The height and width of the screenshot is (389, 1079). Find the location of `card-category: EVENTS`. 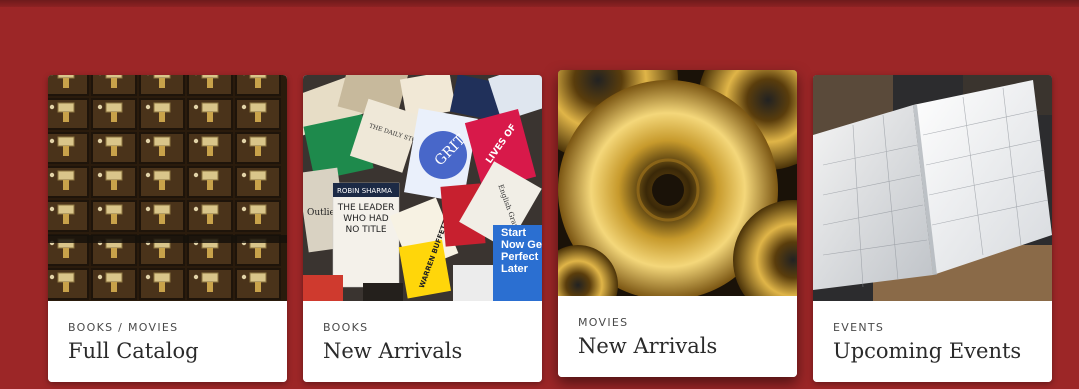

card-category: EVENTS is located at coordinates (859, 327).